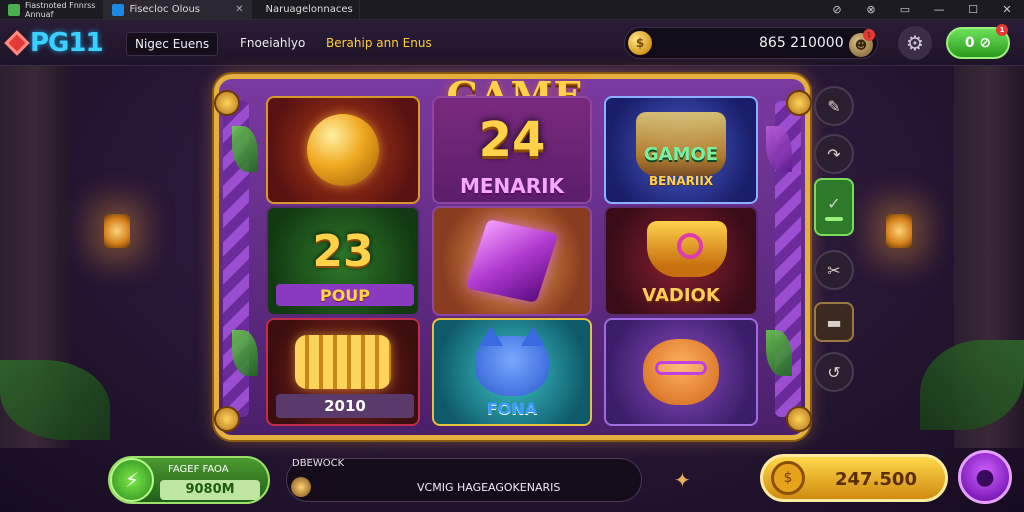 This screenshot has width=1024, height=512. Describe the element at coordinates (837, 10) in the screenshot. I see `block-icon: ⊘` at that location.